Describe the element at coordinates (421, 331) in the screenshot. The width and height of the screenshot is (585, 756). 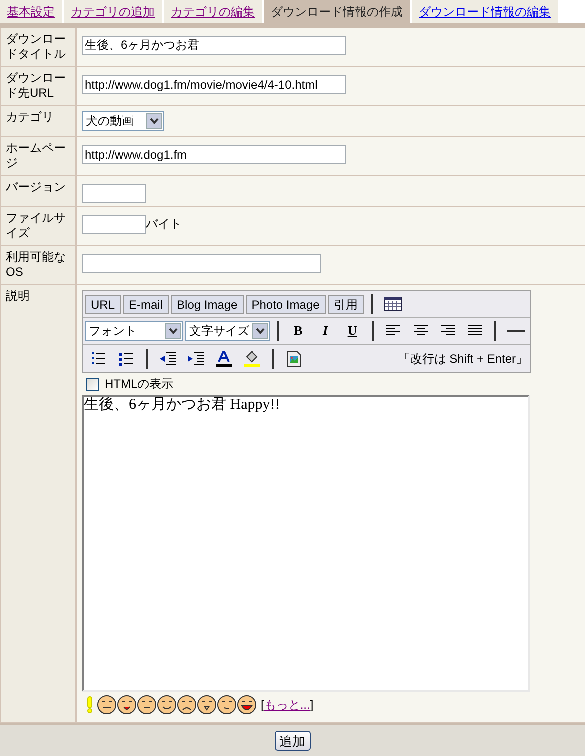
I see `align-center-icon` at that location.